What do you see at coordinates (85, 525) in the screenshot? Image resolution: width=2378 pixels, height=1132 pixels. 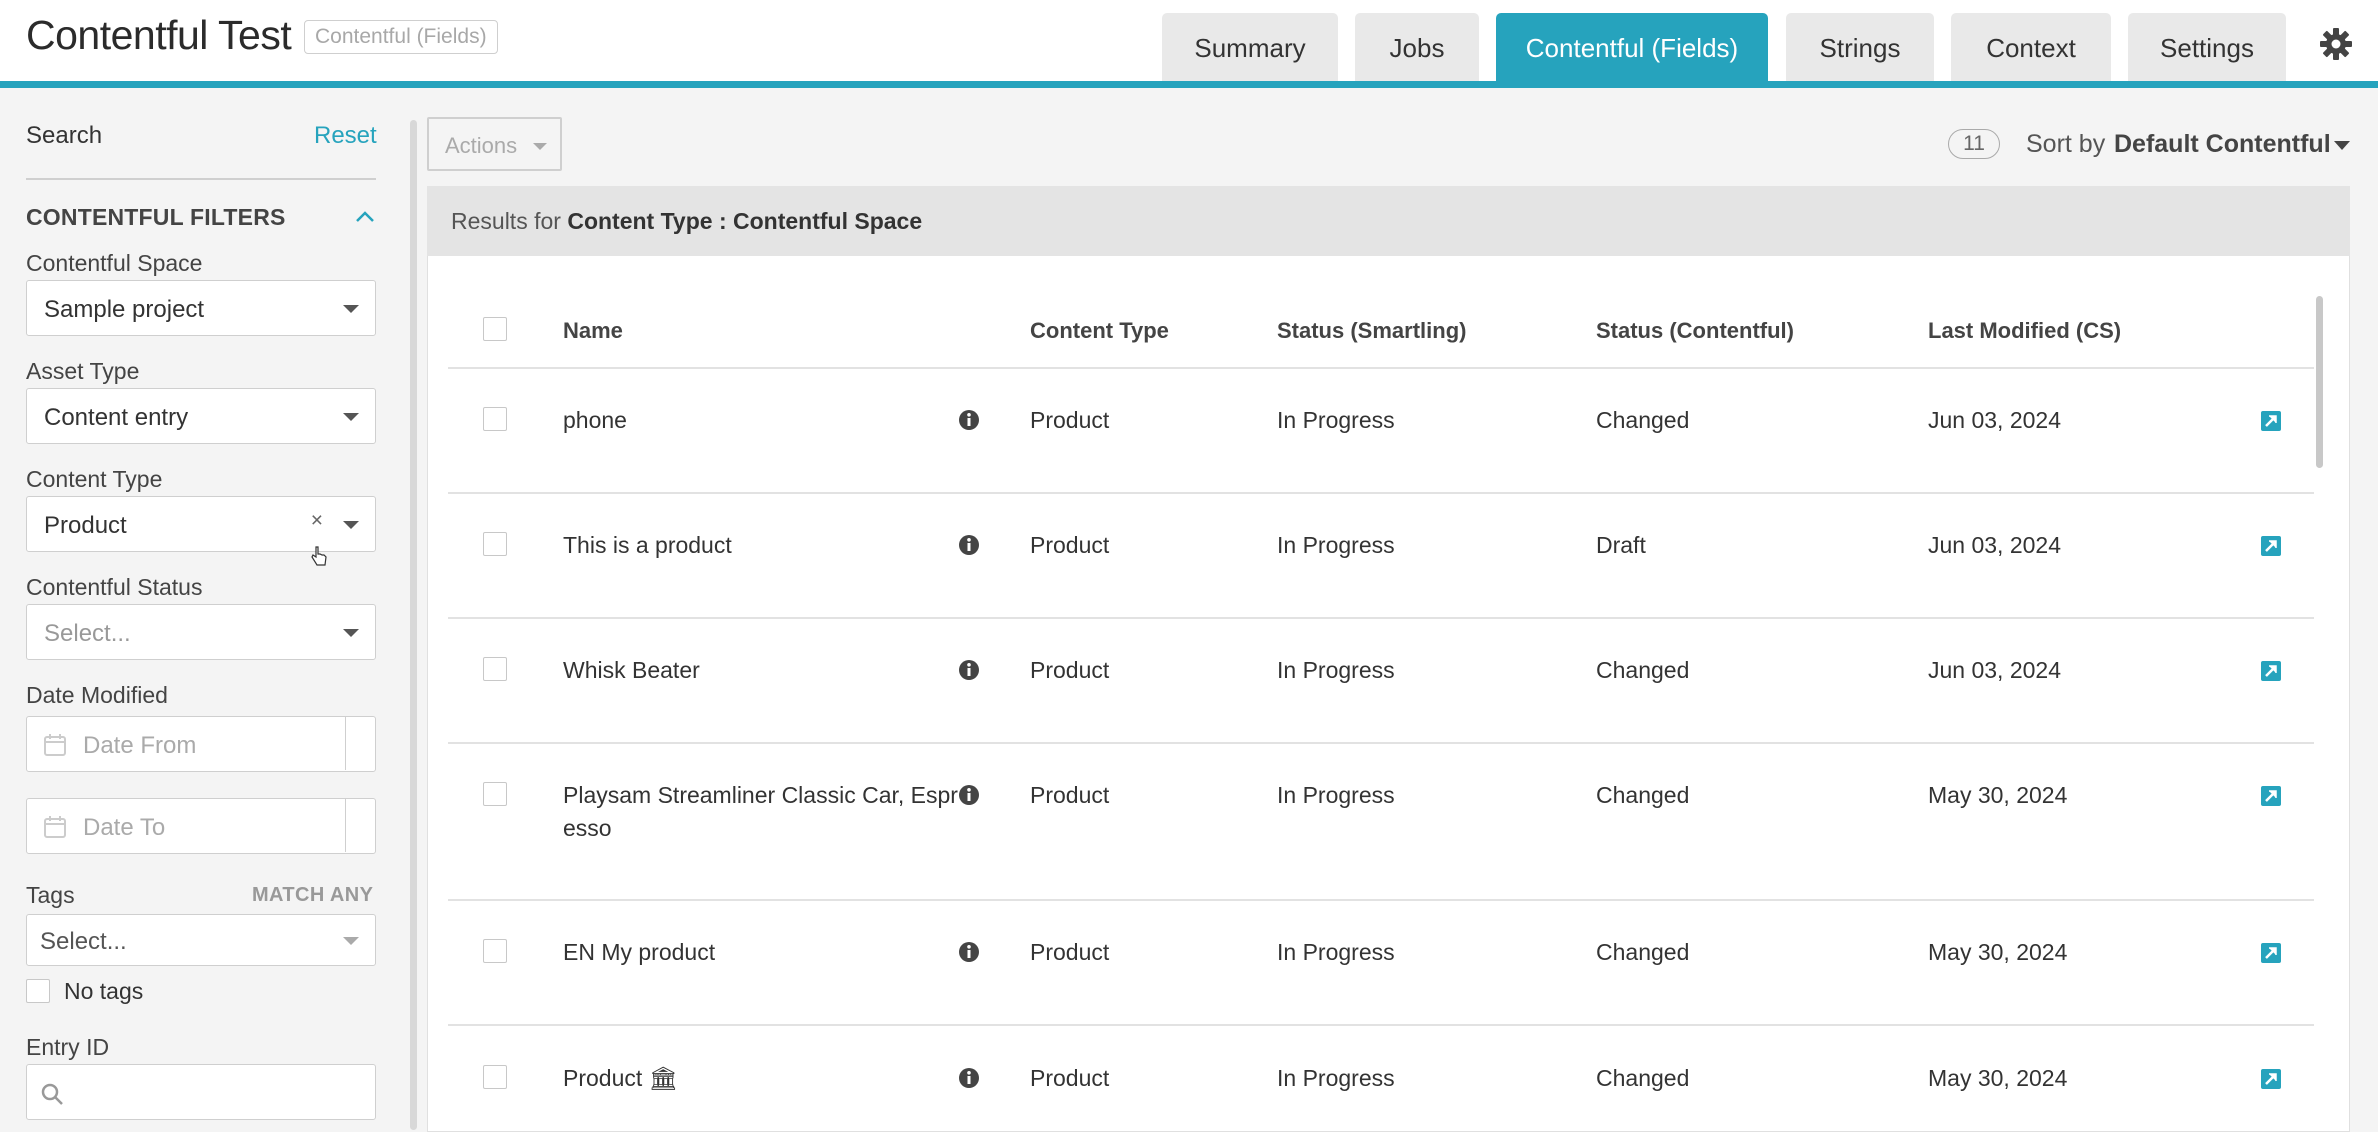 I see `content-type-select-value: Product` at bounding box center [85, 525].